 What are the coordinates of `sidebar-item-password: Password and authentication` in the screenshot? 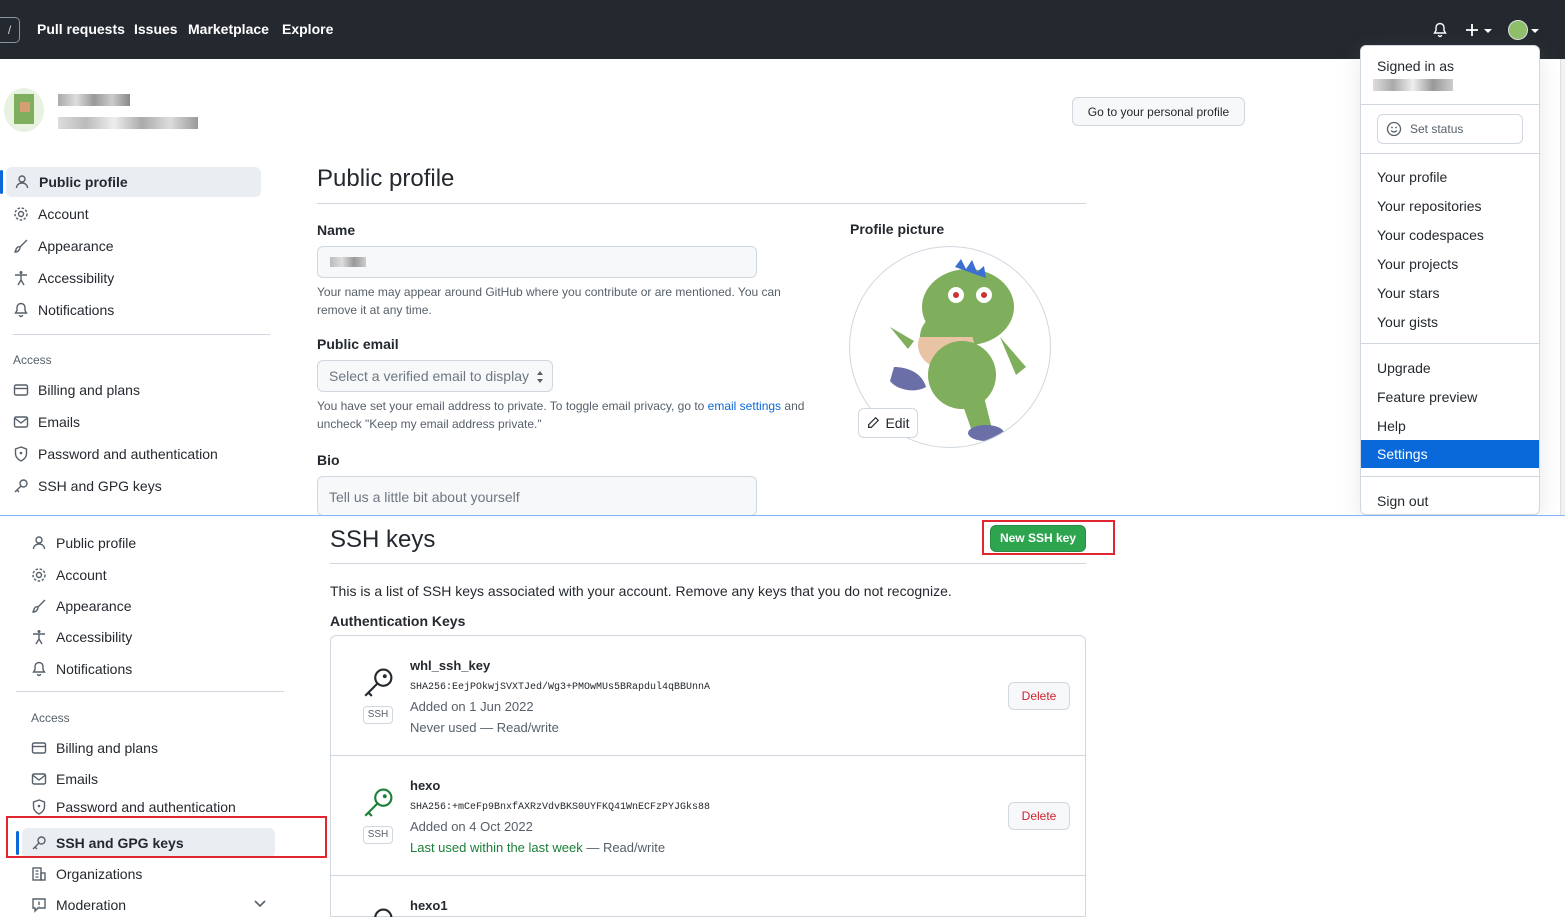 It's located at (115, 454).